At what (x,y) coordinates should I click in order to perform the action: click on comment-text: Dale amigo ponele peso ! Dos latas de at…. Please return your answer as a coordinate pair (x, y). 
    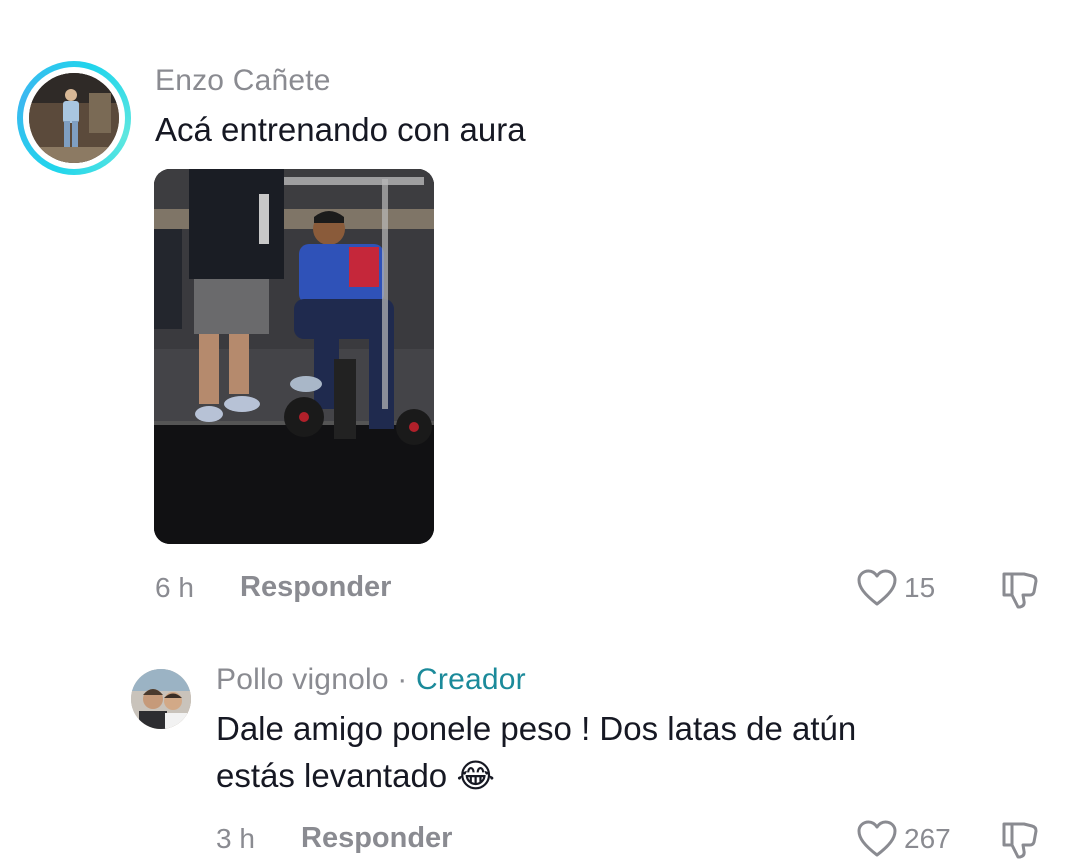
    Looking at the image, I should click on (536, 752).